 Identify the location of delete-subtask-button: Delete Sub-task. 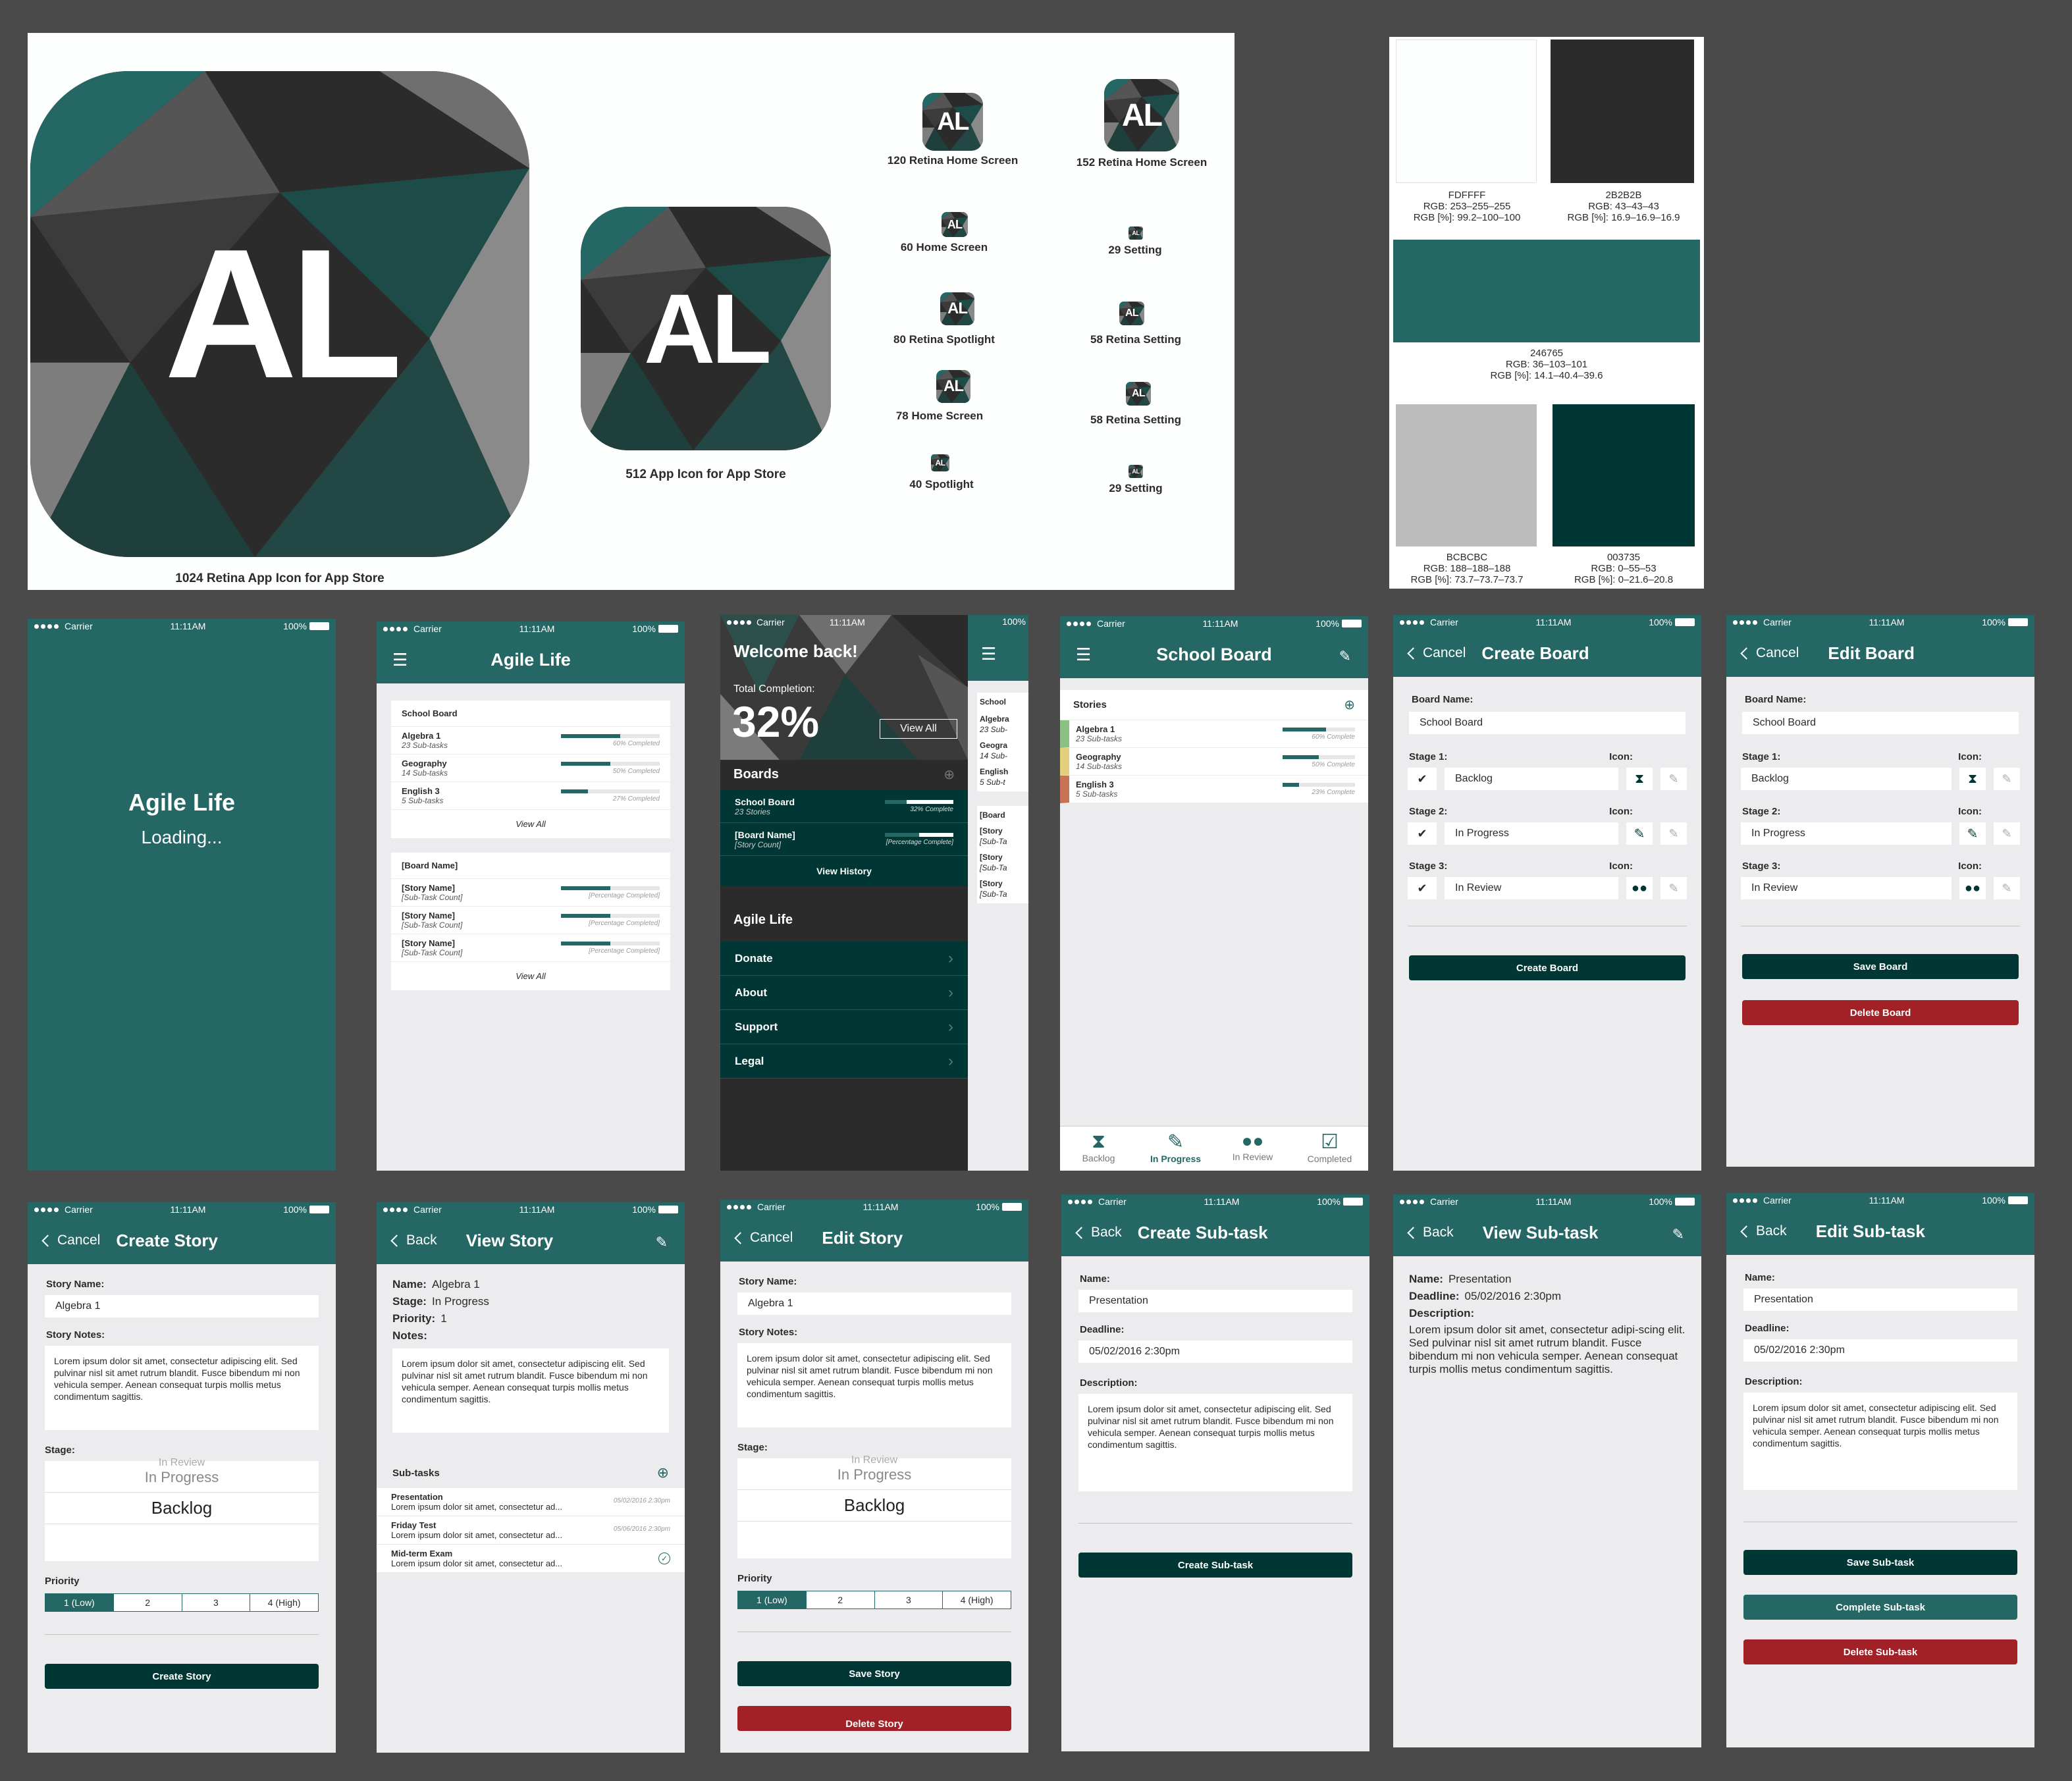
(1880, 1651).